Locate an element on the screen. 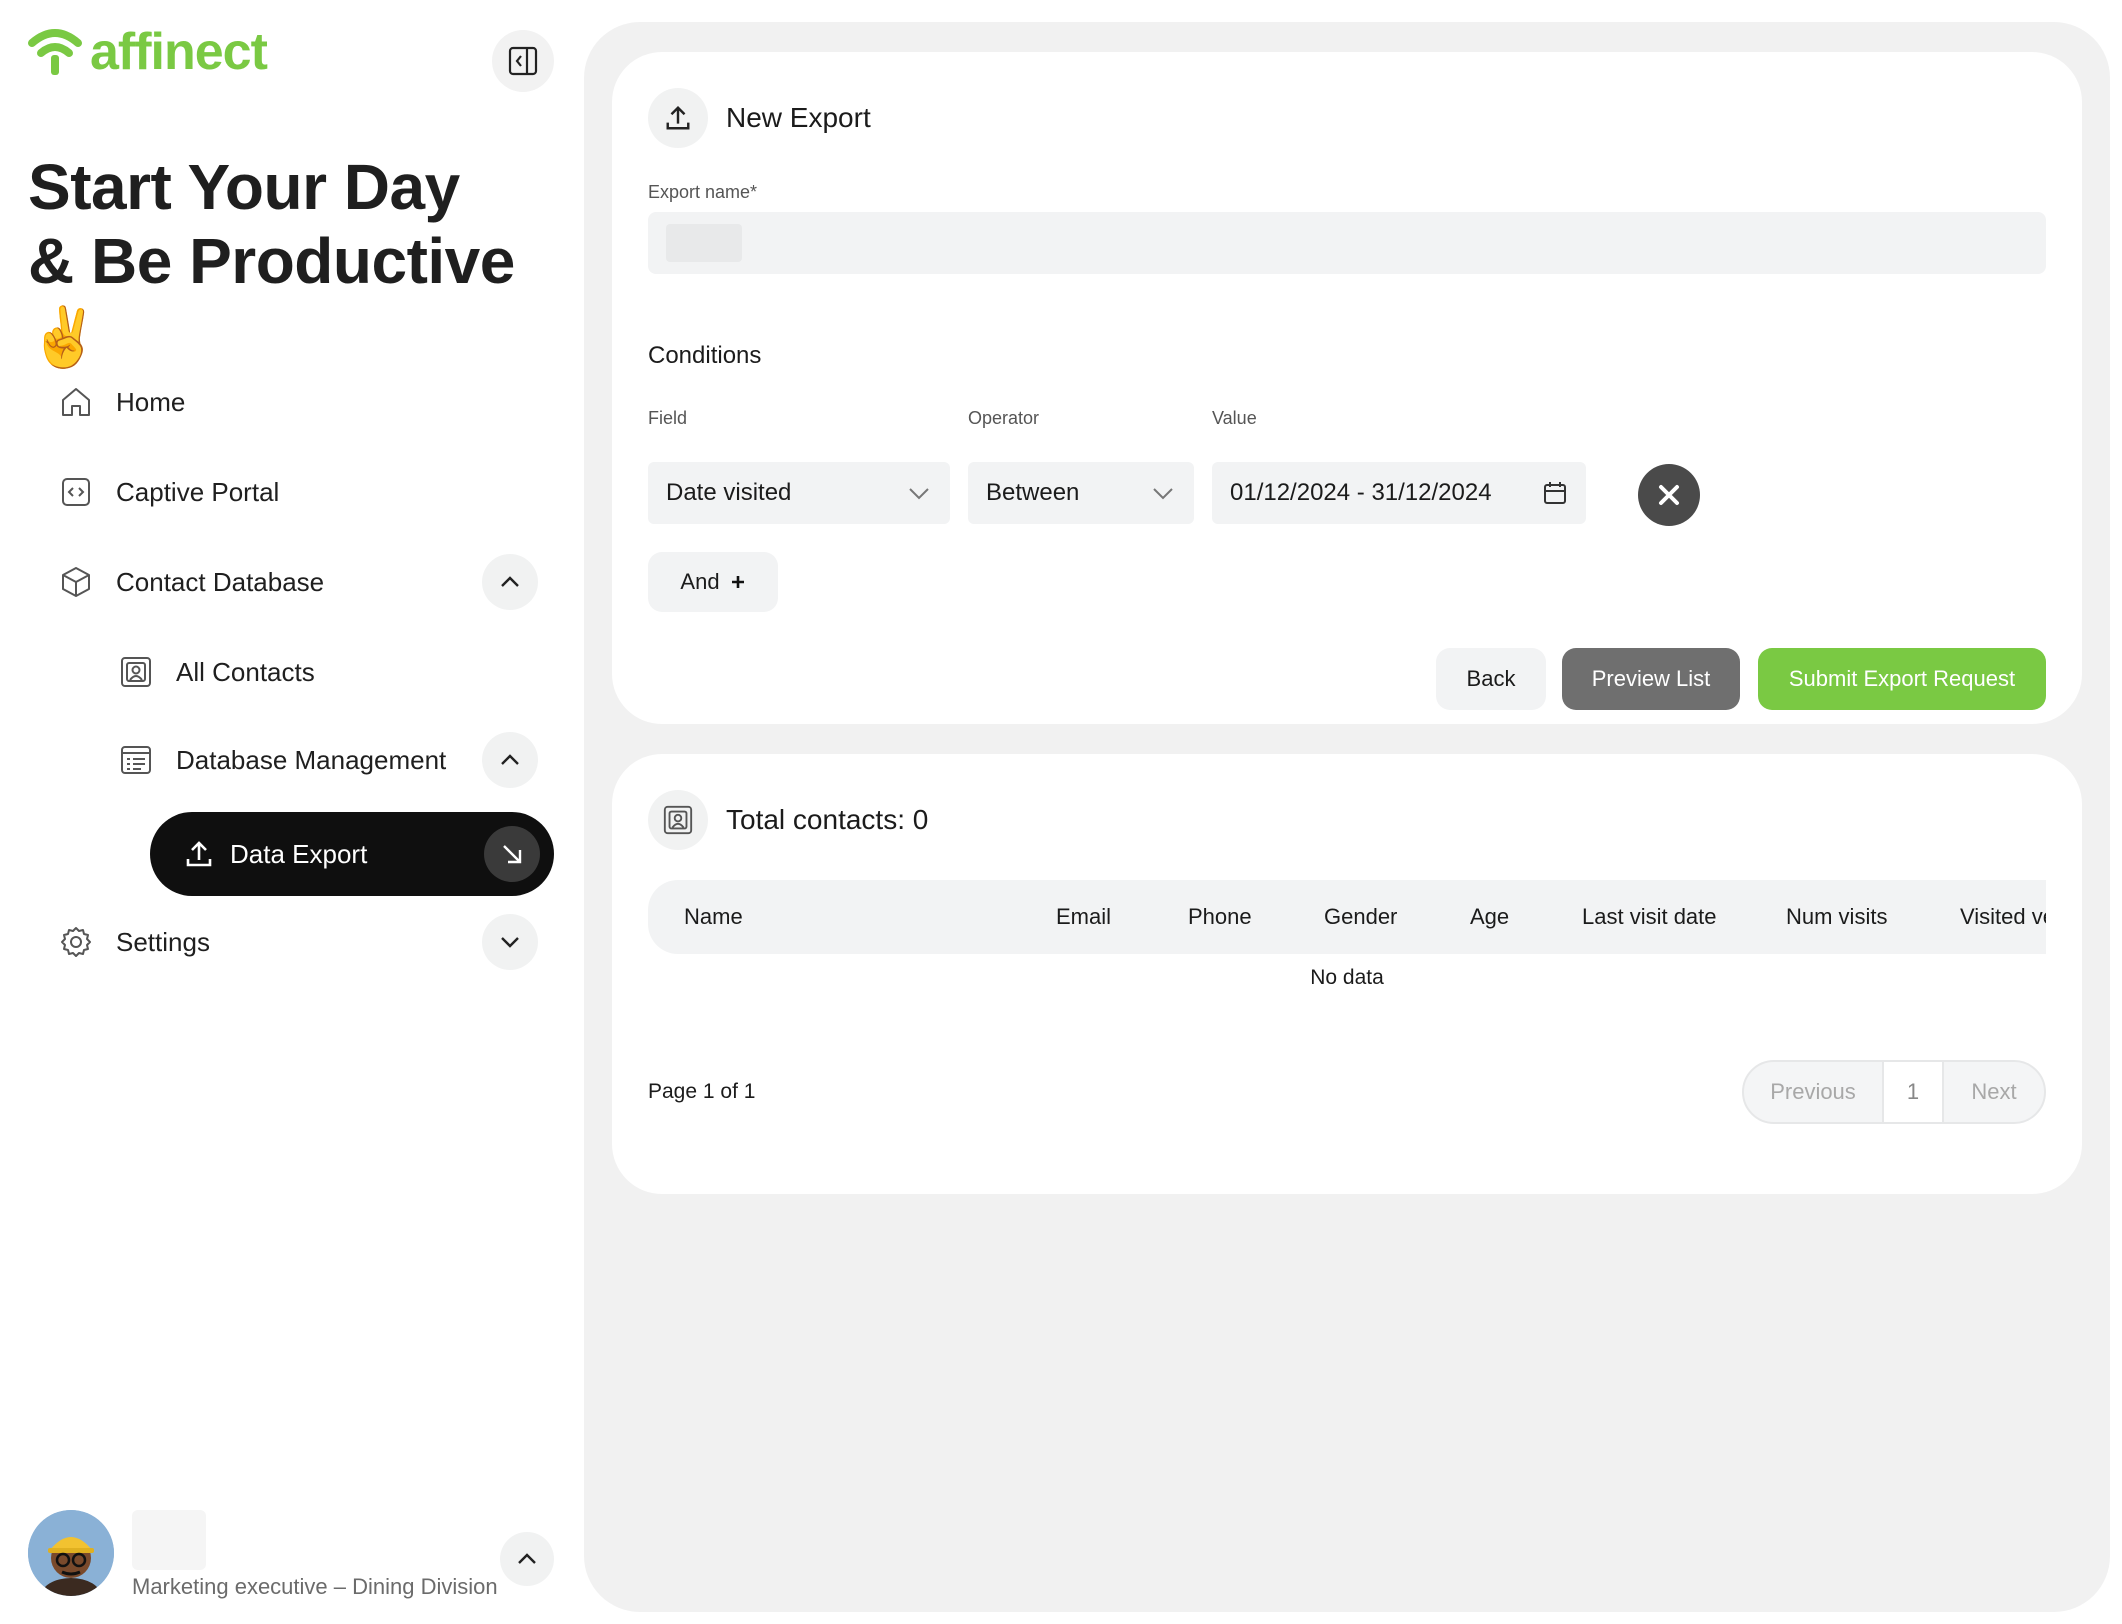 Image resolution: width=2122 pixels, height=1624 pixels. brand-logo: affinect is located at coordinates (148, 52).